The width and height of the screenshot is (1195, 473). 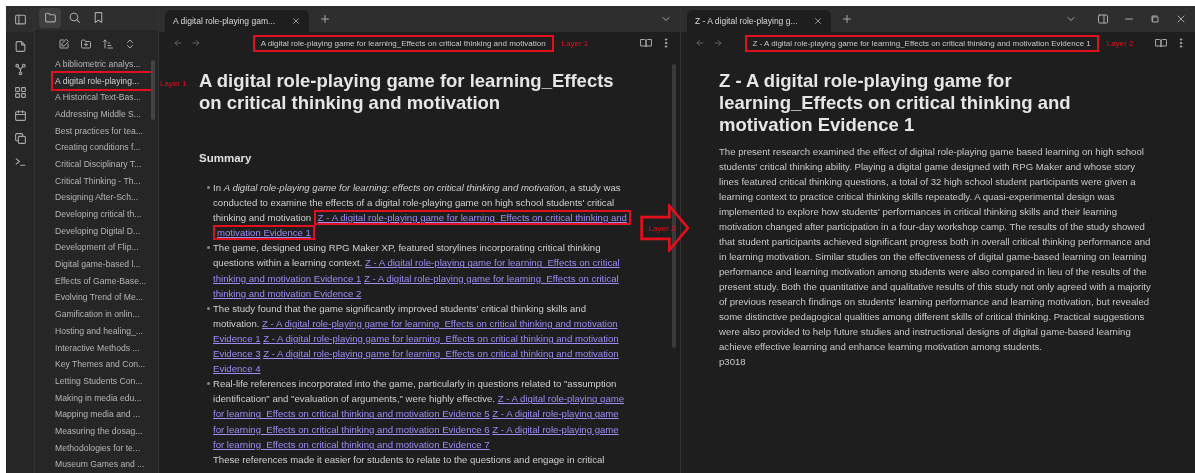 What do you see at coordinates (407, 92) in the screenshot?
I see `note-heading: A digital role-playing game for learning_Effects on critical thinking and motivation` at bounding box center [407, 92].